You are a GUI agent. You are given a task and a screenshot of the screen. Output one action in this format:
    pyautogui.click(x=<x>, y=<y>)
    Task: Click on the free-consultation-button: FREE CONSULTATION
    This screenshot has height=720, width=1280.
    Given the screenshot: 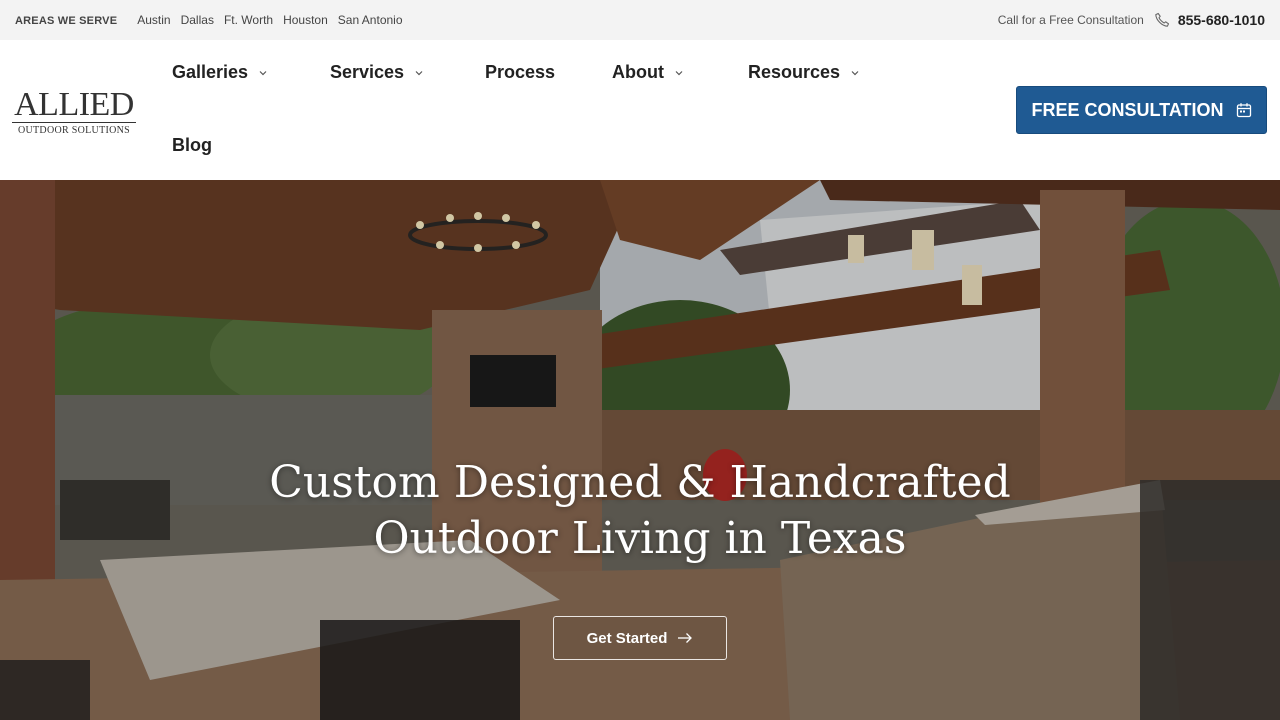 What is the action you would take?
    pyautogui.click(x=1141, y=110)
    